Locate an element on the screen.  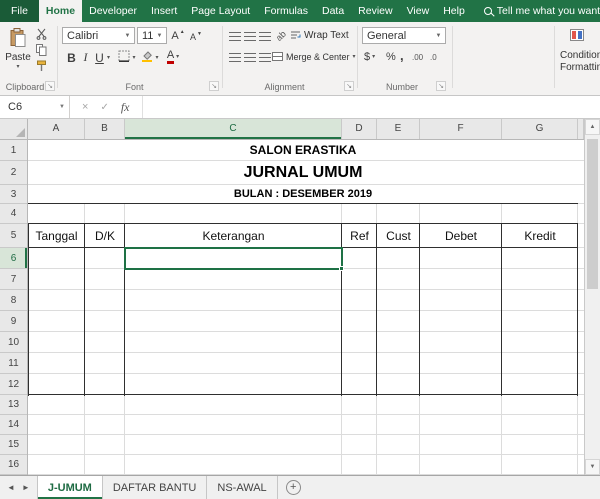
cell-title-salon: SALON ERASTIKA is located at coordinates (303, 150).